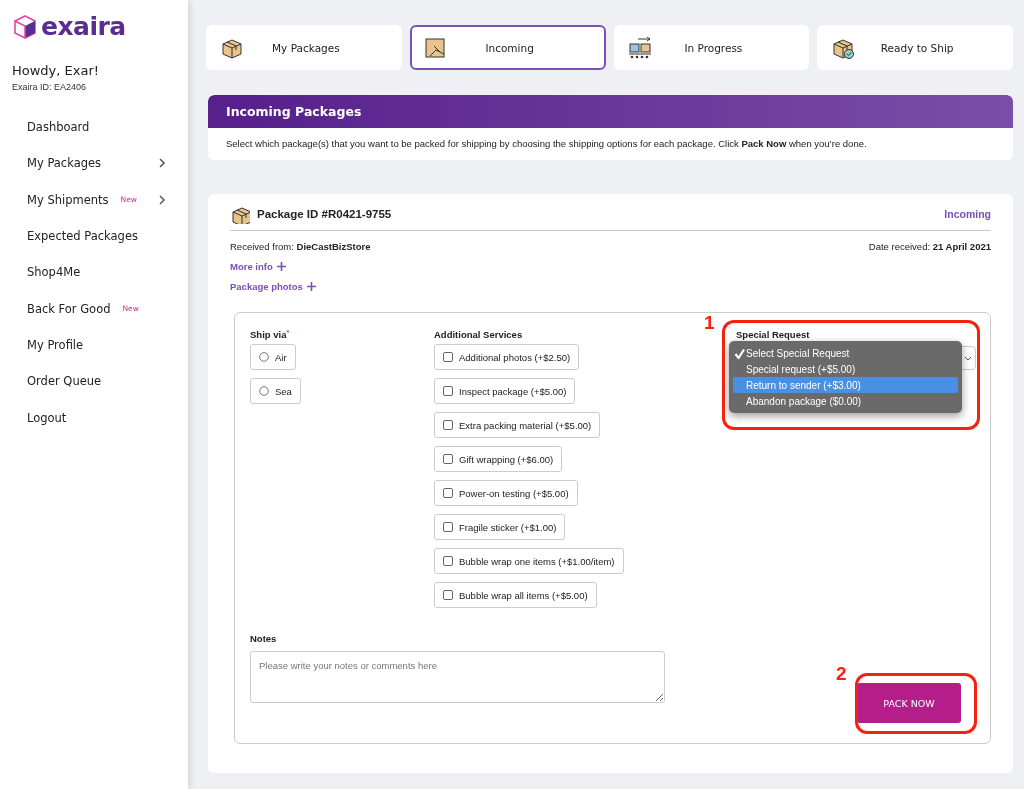 The width and height of the screenshot is (1024, 789). I want to click on field-label: Notes, so click(264, 638).